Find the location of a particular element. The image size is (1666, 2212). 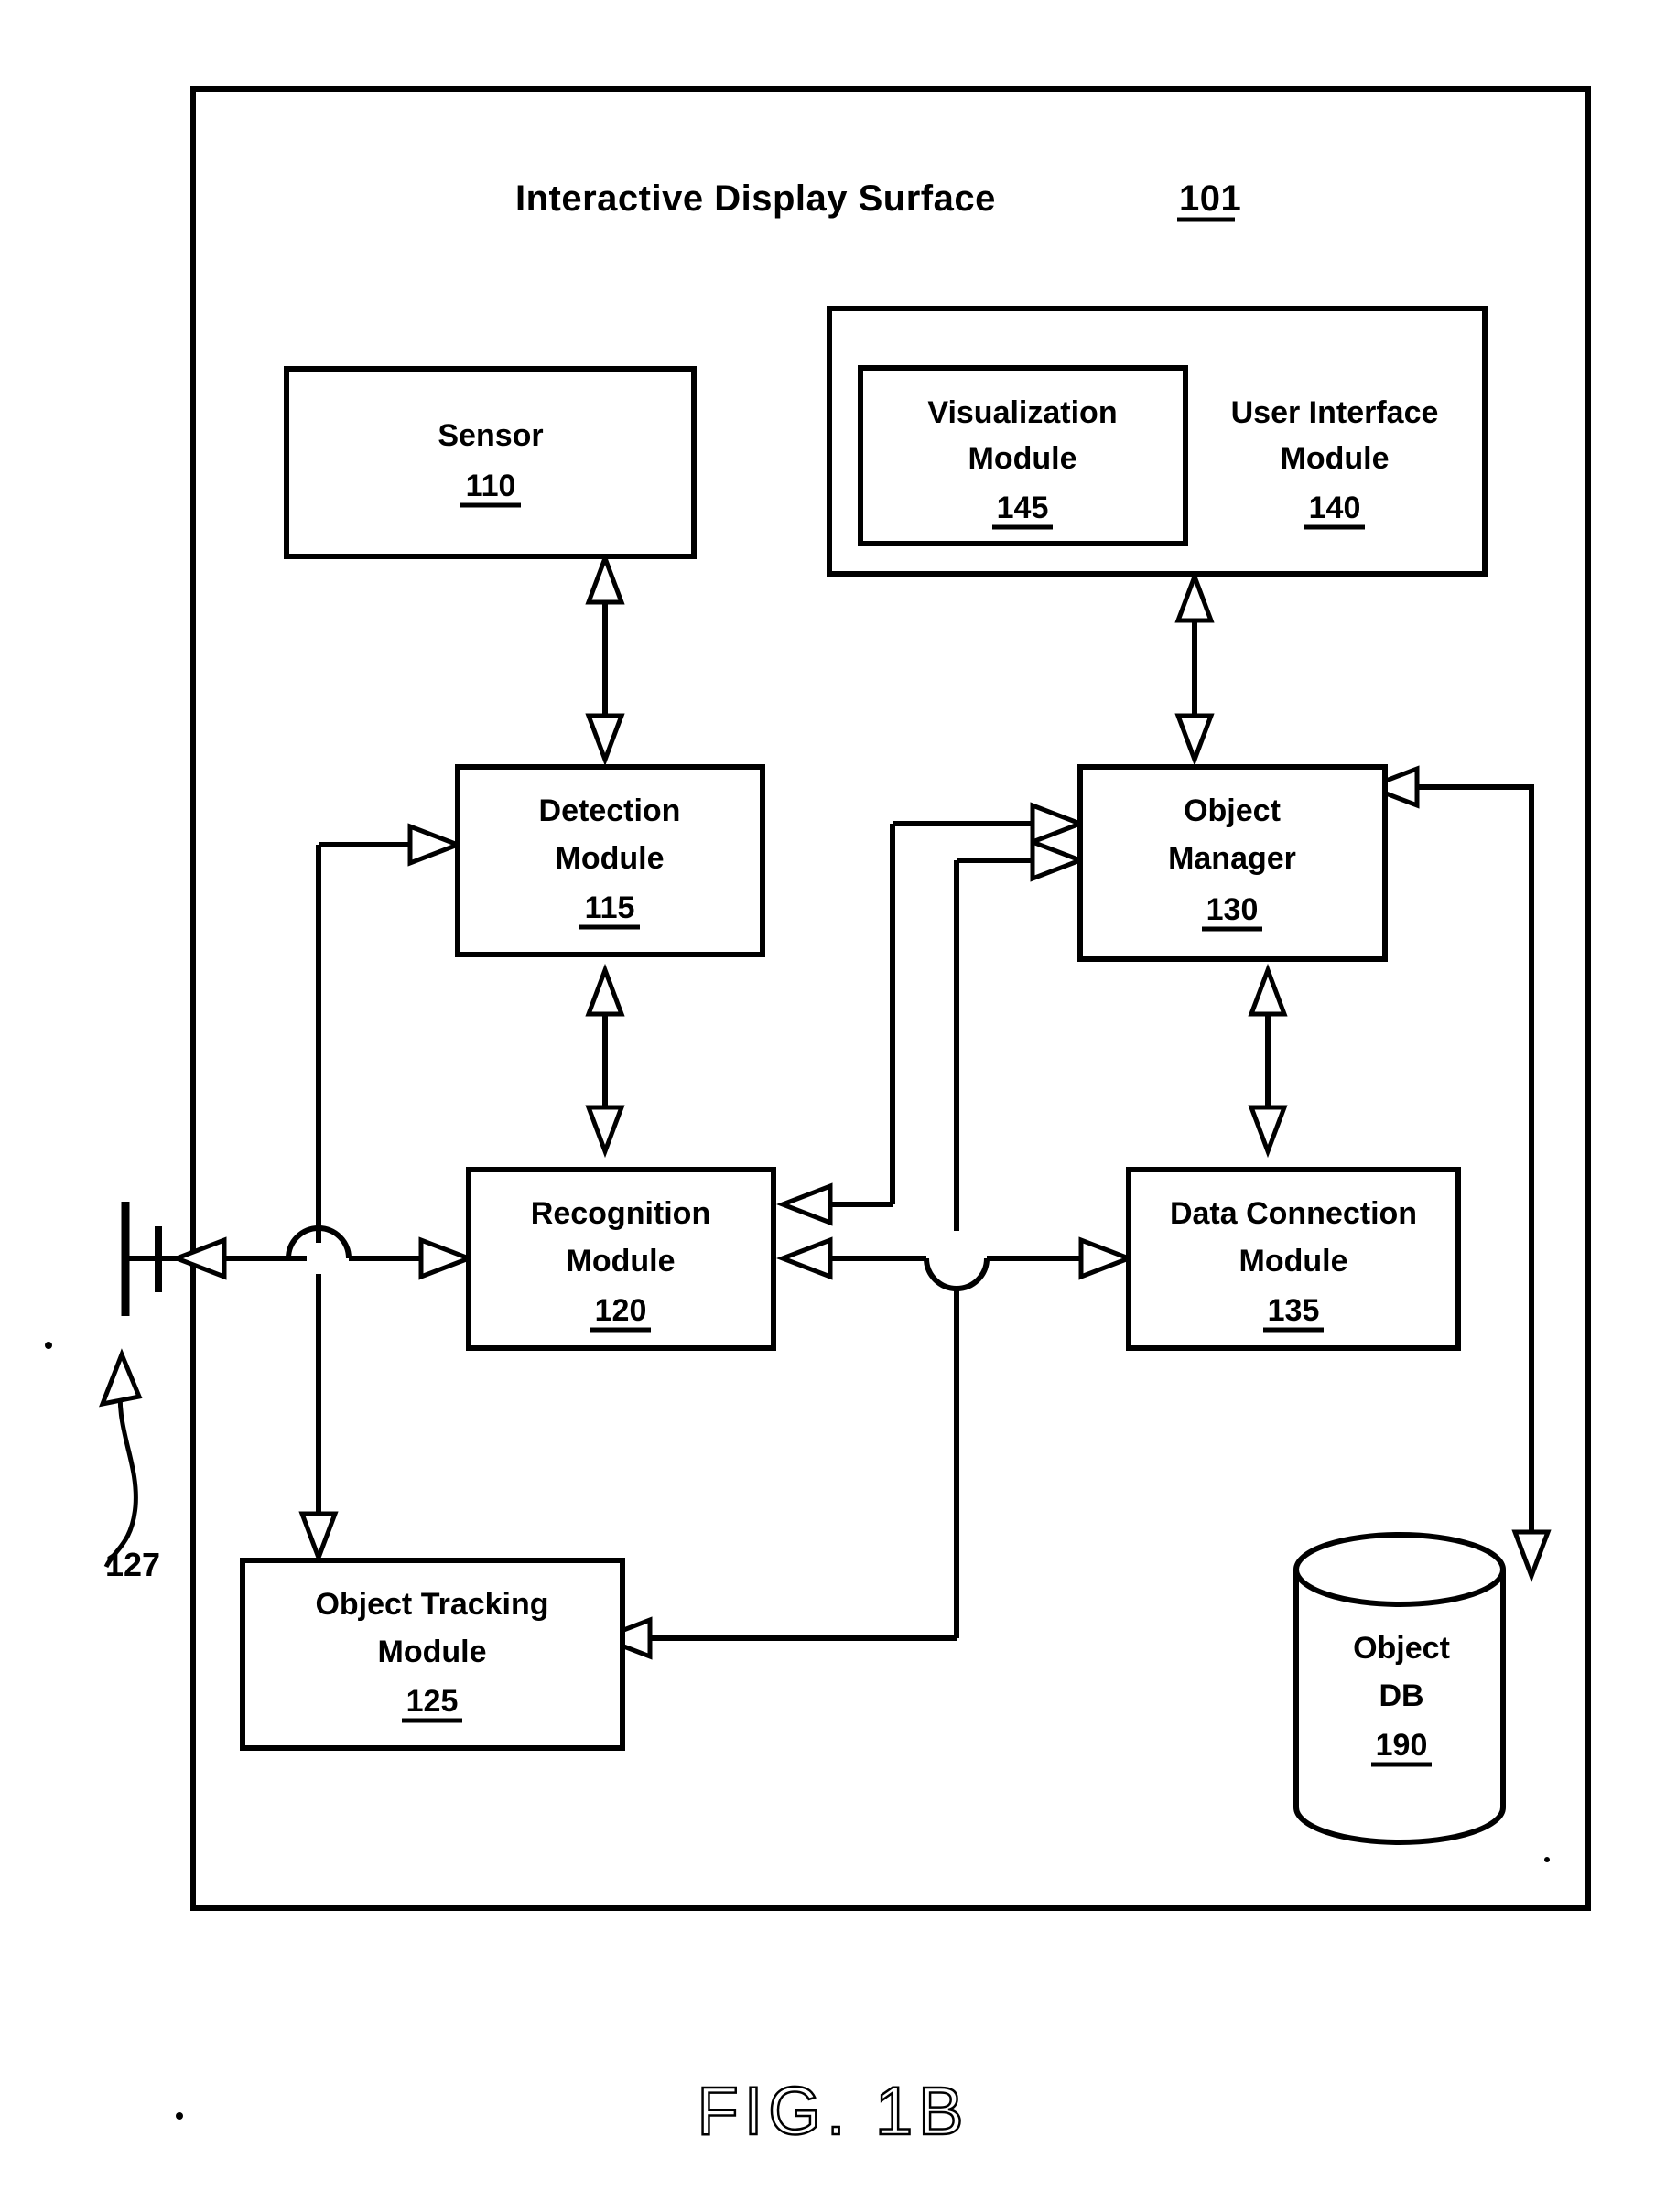

recognition-module-label-line2: Module is located at coordinates (621, 1261).